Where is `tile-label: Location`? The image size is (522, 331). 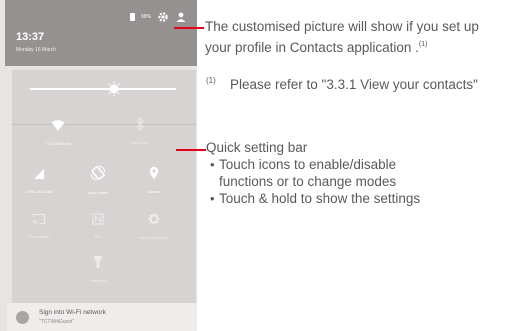 tile-label: Location is located at coordinates (154, 191).